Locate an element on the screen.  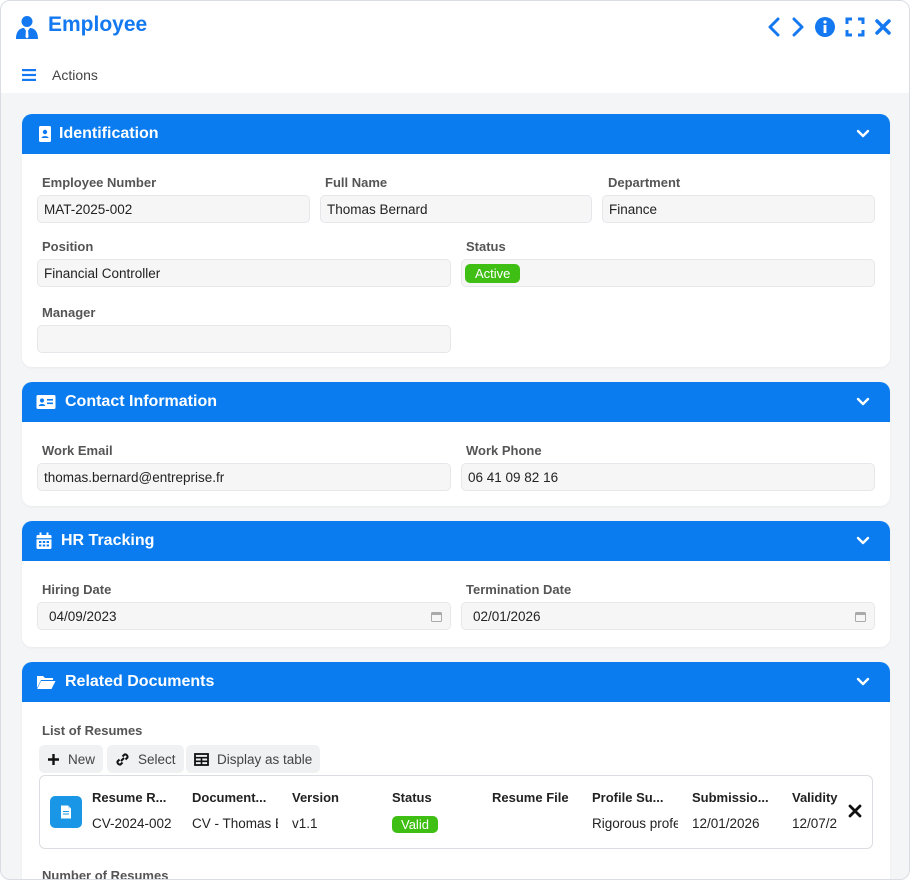
hiring-date-field: 04/09/2023 is located at coordinates (244, 616).